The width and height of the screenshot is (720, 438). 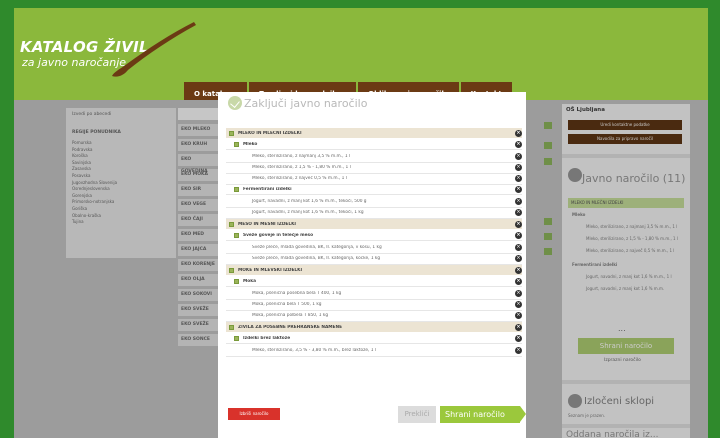 I want to click on product-item: EKO MOKA, so click(x=198, y=175).